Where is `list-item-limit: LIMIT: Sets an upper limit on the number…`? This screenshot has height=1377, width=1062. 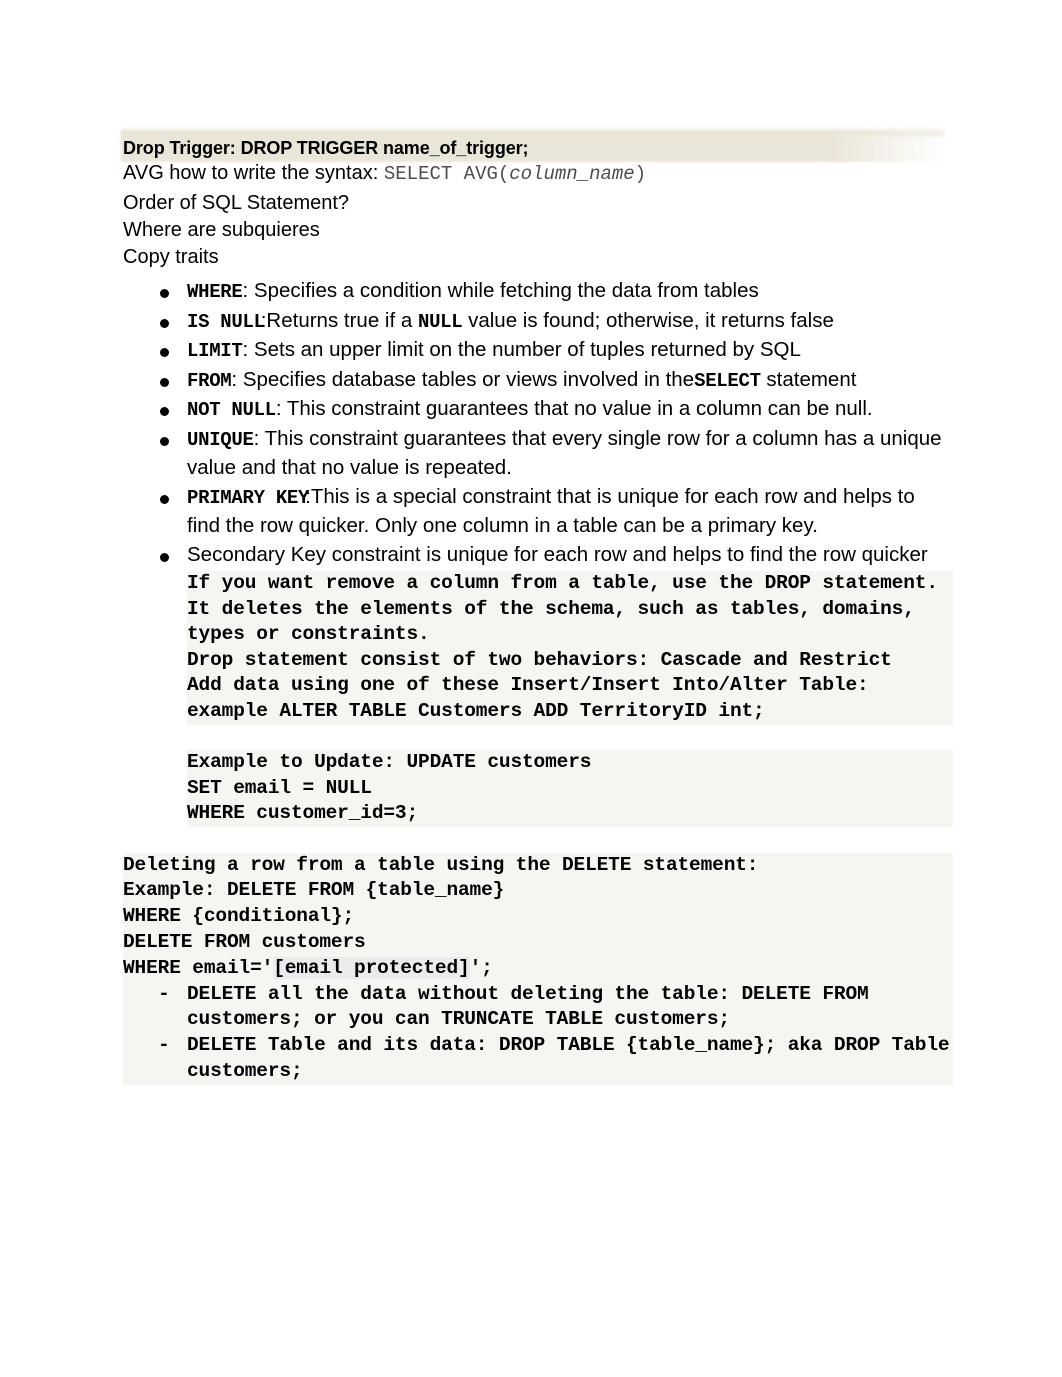
list-item-limit: LIMIT: Sets an upper limit on the number… is located at coordinates (538, 351).